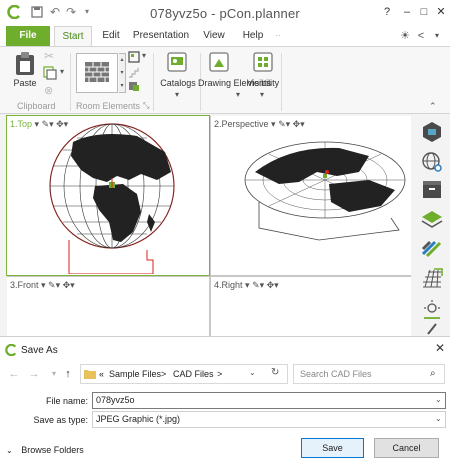 The image size is (450, 467). I want to click on save-as-type-dropdown-icon: ⌄, so click(438, 418).